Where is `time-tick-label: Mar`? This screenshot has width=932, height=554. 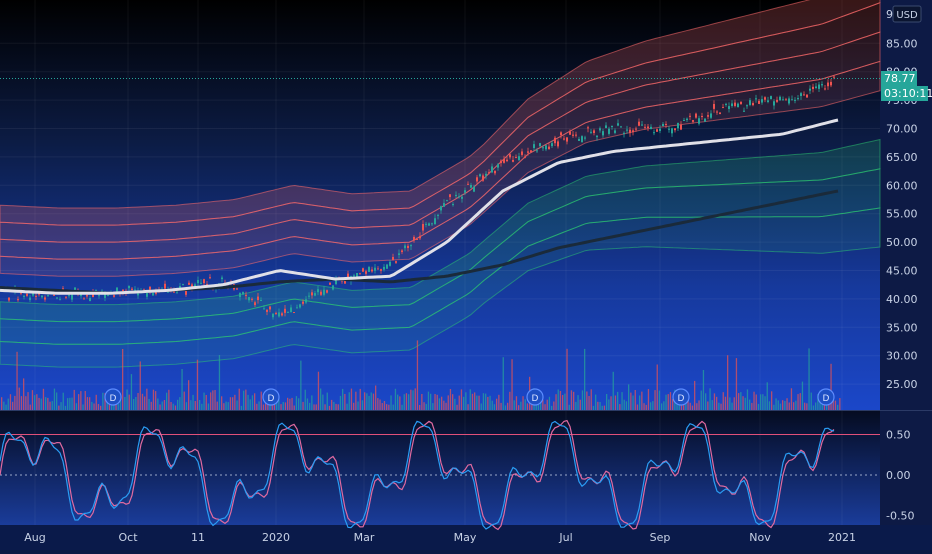
time-tick-label: Mar is located at coordinates (364, 537).